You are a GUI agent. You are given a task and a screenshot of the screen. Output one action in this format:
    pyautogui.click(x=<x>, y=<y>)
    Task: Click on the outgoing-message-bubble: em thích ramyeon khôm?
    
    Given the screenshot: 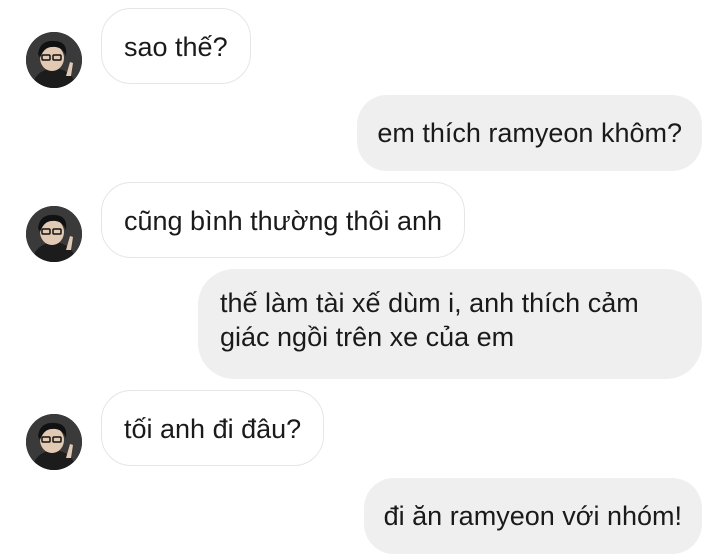 What is the action you would take?
    pyautogui.click(x=529, y=133)
    